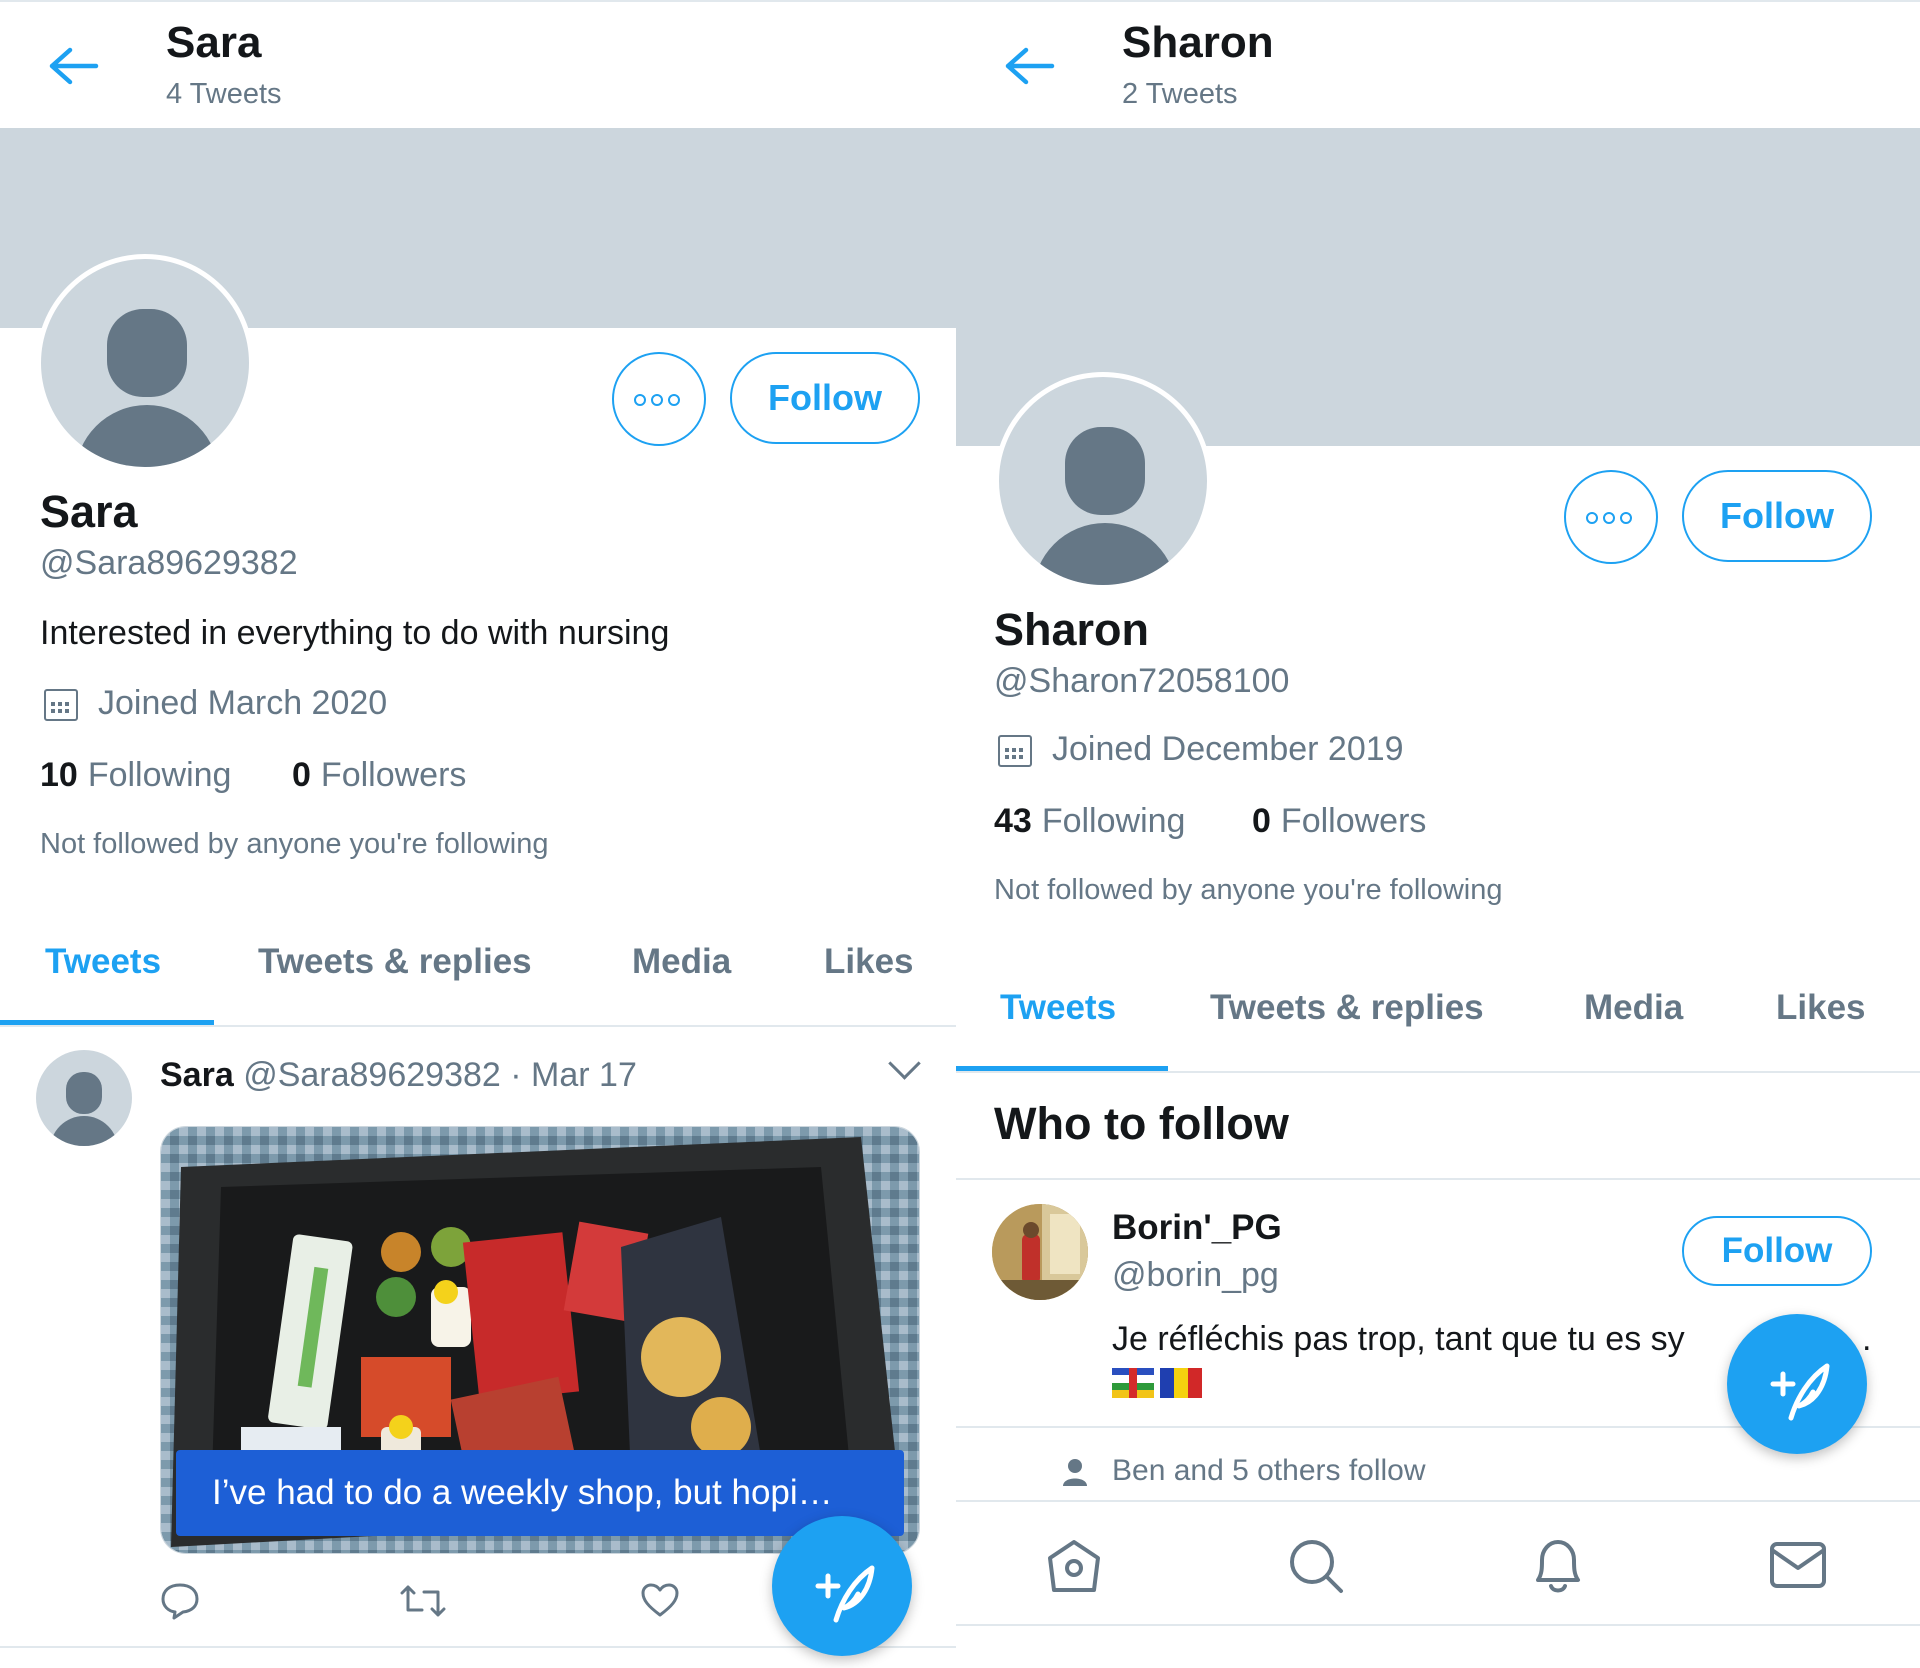 The height and width of the screenshot is (1668, 1920). I want to click on header-tweet-count: 4 Tweets, so click(224, 94).